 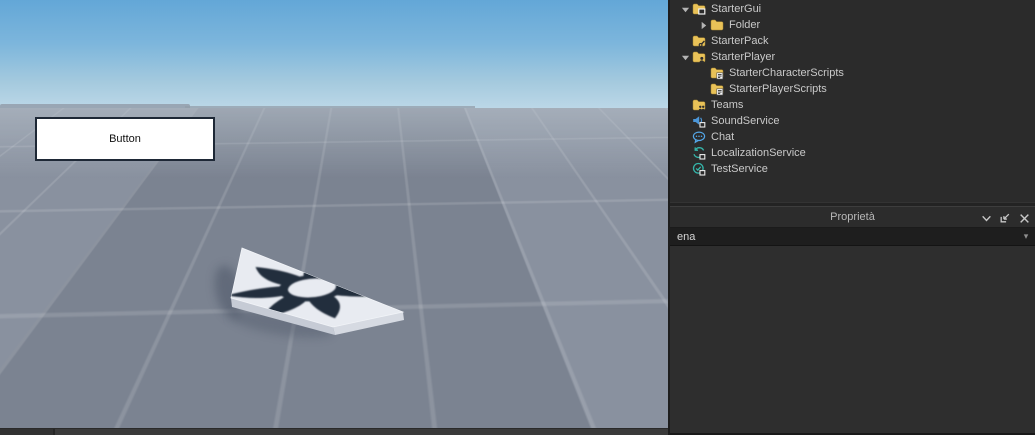 I want to click on explorer-item-starterplayer: StarterPlayer, so click(x=852, y=57).